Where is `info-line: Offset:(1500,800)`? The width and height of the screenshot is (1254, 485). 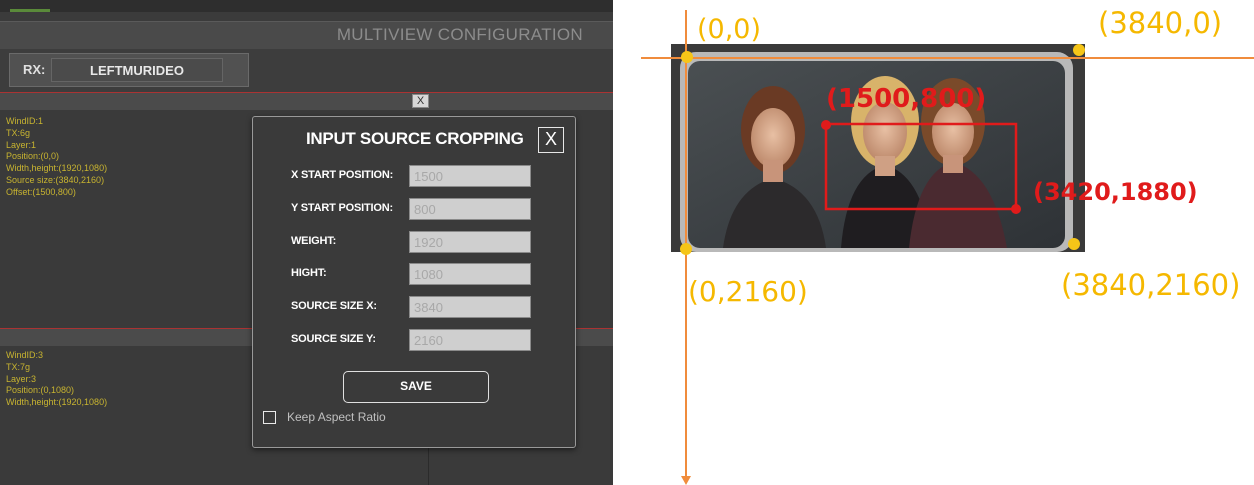 info-line: Offset:(1500,800) is located at coordinates (41, 191).